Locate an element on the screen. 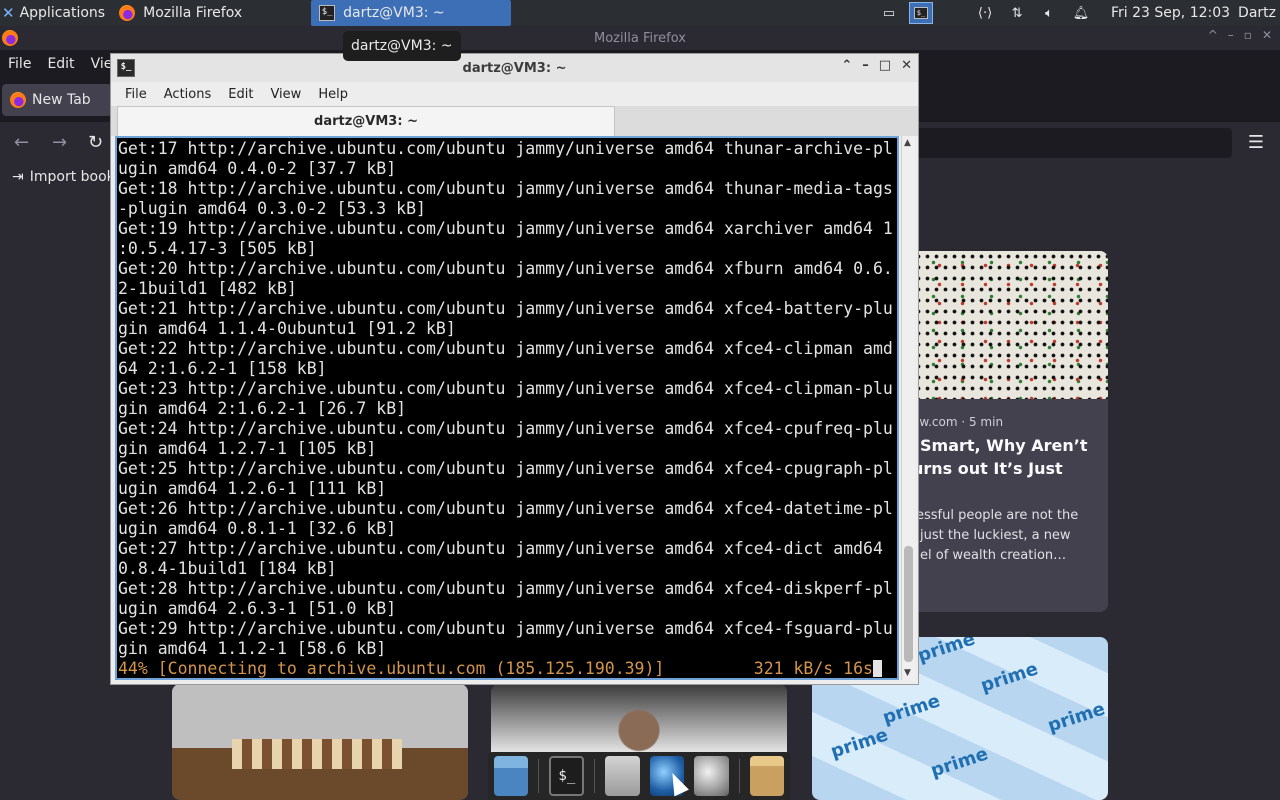  story-excerpt-line-1: essful people are not the is located at coordinates (997, 515).